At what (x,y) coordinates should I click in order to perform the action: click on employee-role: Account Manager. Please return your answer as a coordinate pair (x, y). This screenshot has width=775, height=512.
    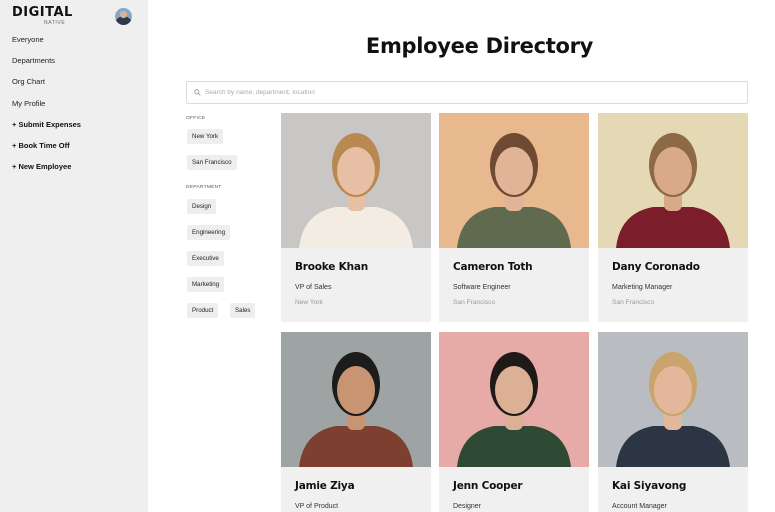
    Looking at the image, I should click on (639, 506).